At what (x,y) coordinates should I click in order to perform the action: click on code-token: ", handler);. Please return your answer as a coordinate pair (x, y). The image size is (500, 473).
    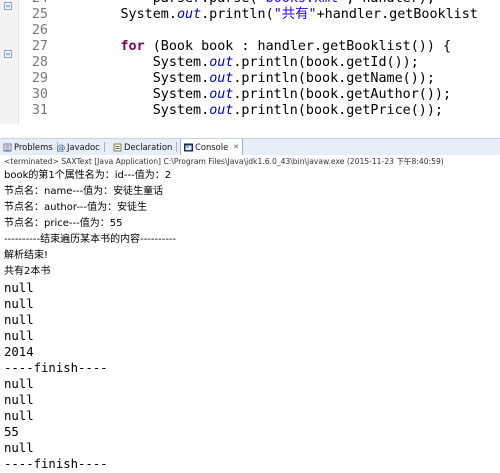
    Looking at the image, I should click on (386, 3).